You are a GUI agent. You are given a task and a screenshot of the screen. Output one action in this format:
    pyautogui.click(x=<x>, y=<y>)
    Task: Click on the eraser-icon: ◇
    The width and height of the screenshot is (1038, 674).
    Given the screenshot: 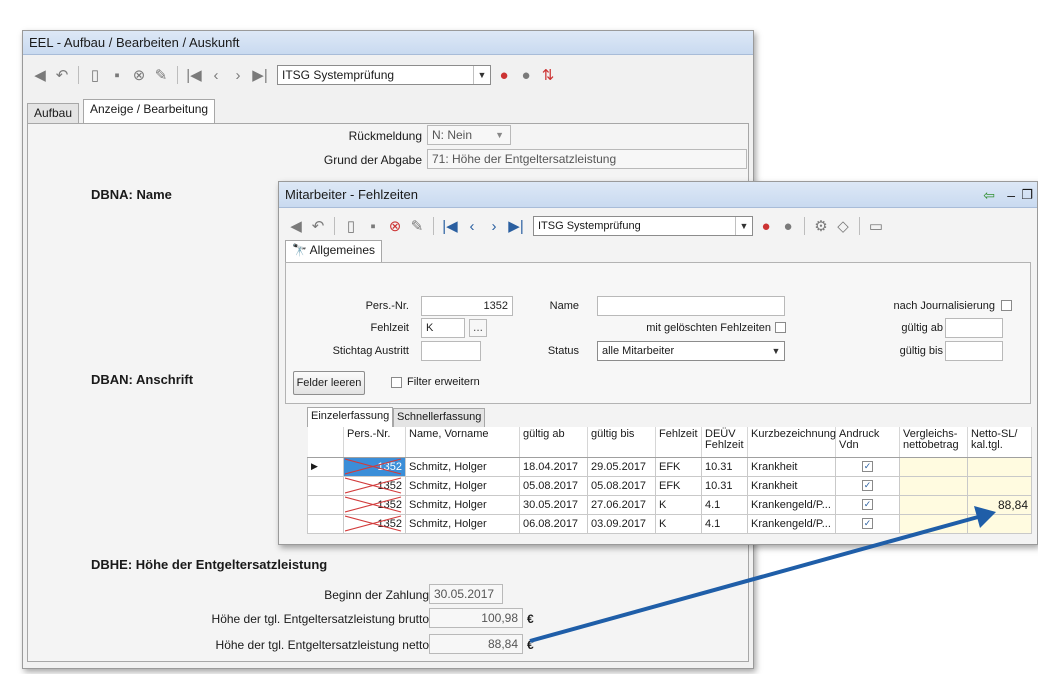 What is the action you would take?
    pyautogui.click(x=843, y=226)
    